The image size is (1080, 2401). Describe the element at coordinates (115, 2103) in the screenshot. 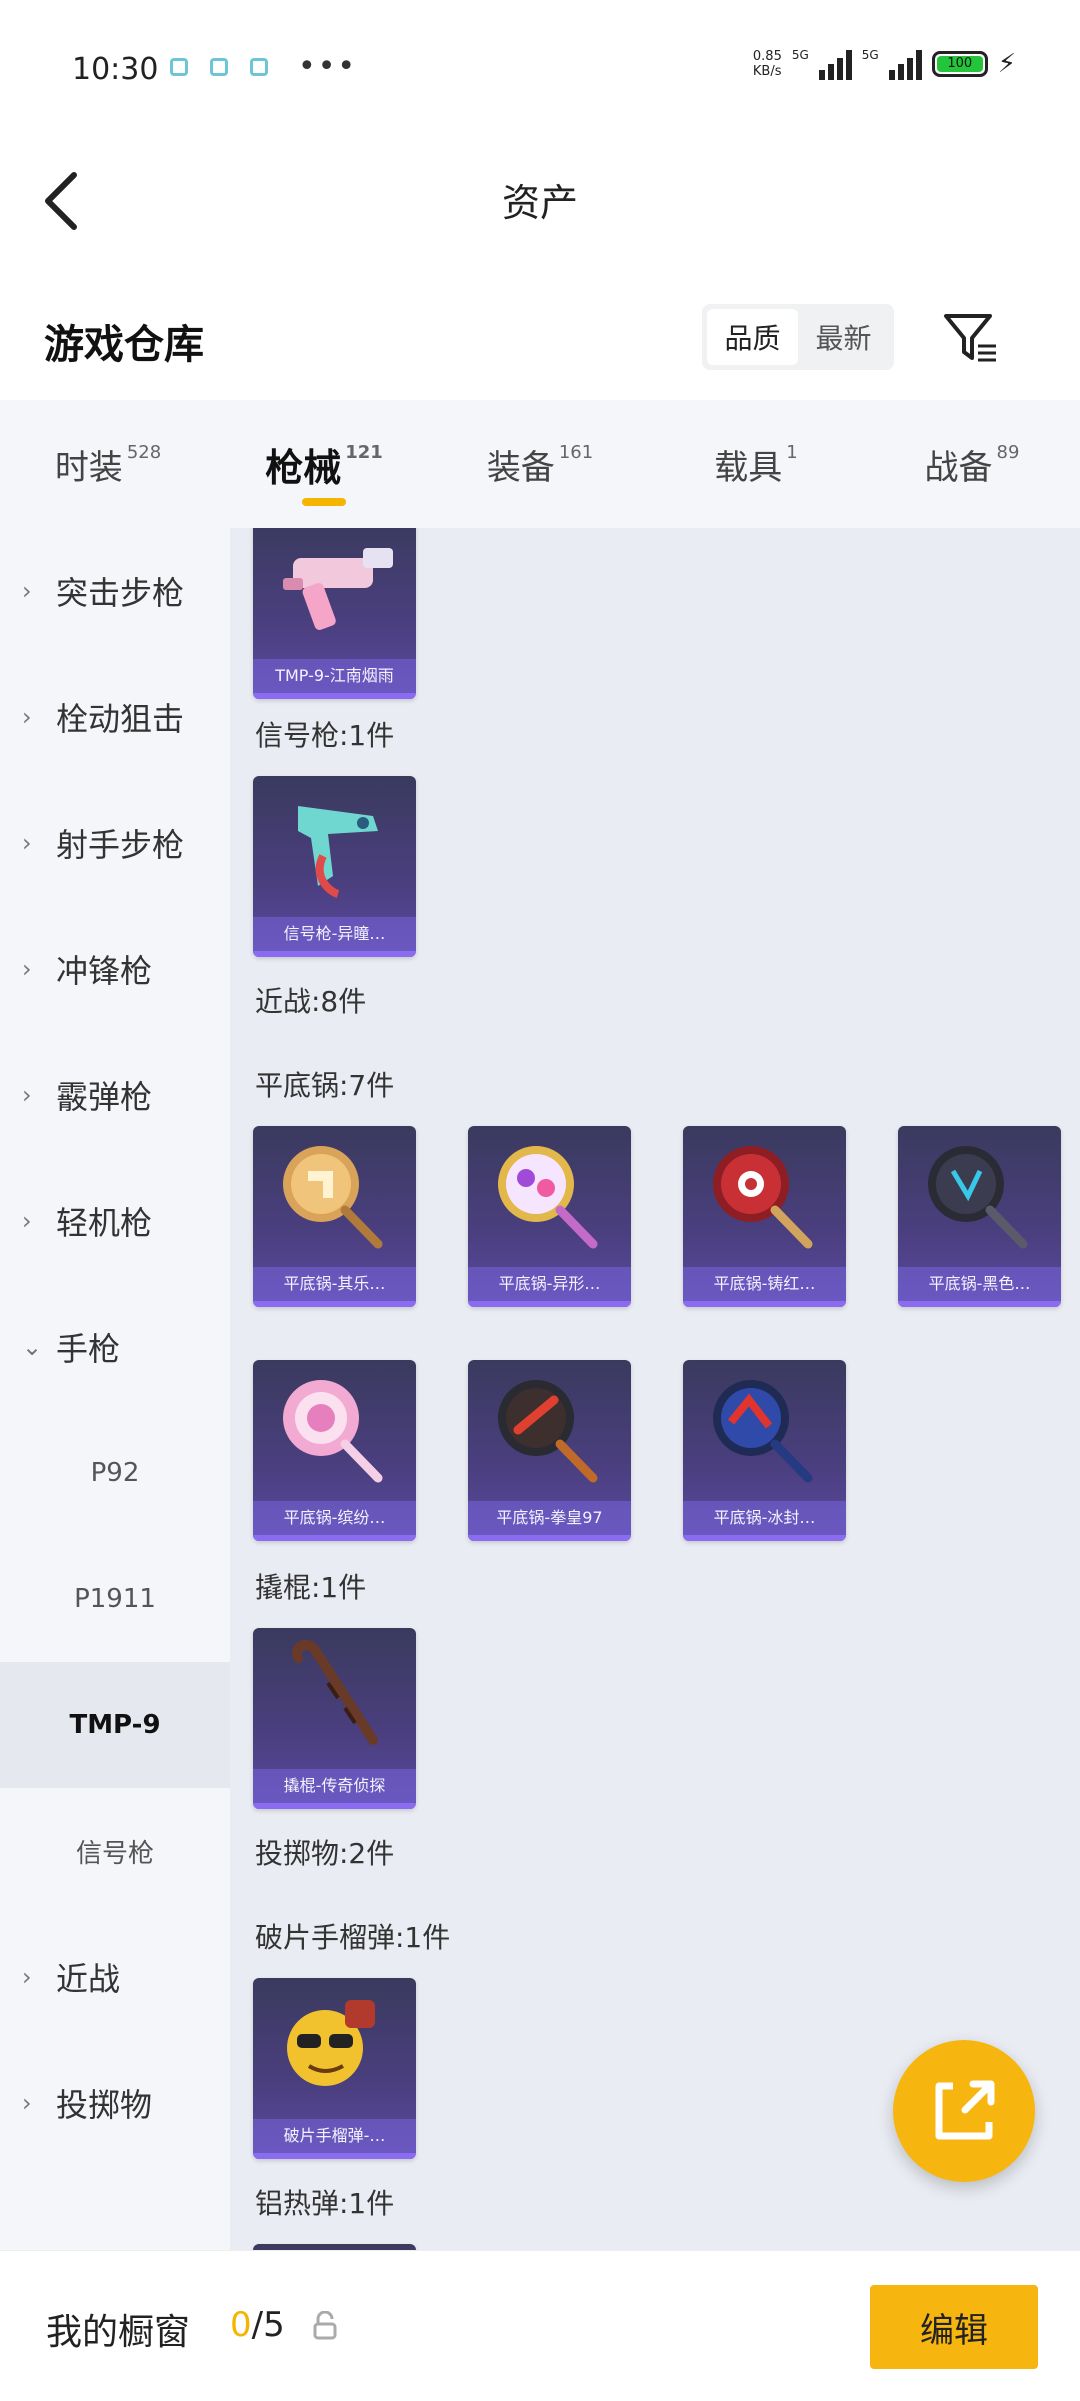

I see `sidebar-item-throwables: › 投掷物` at that location.